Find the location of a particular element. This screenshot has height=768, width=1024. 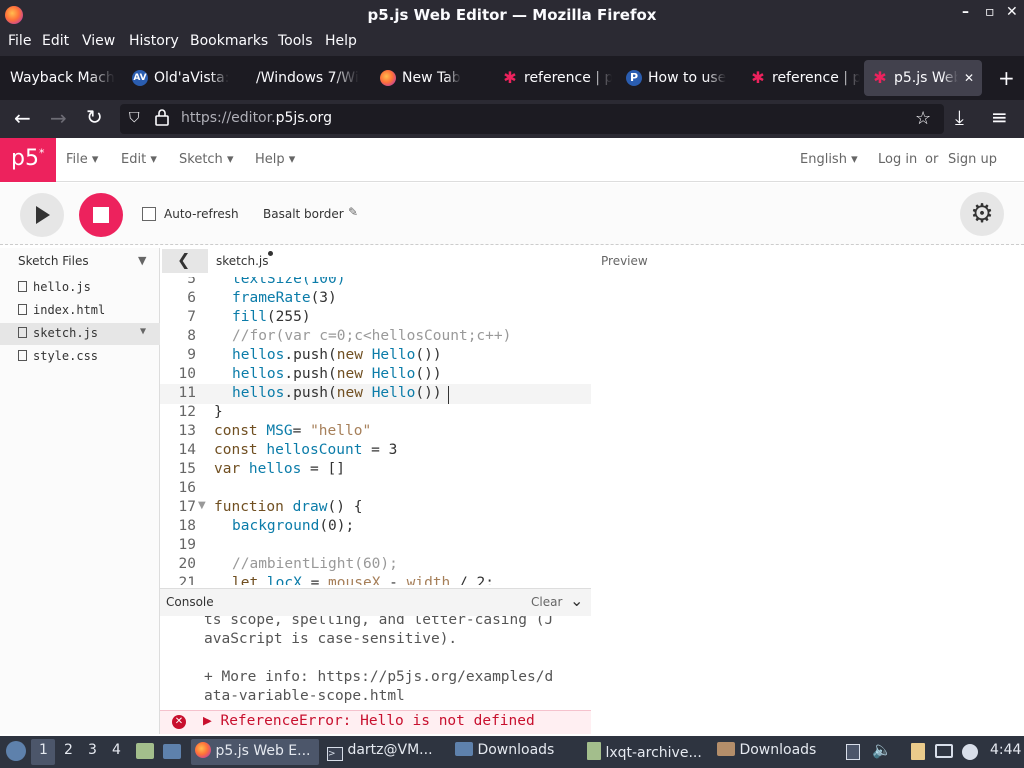

tab-label: p5.js Web is located at coordinates (926, 78).